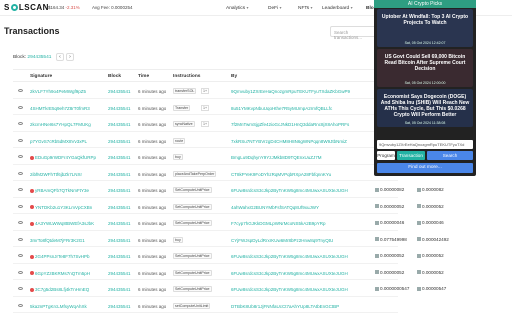  I want to click on signer-link: CYjFWJspDyLdRrxrKUw6Mr8bPz2Hnw8q9TnyQtU, so click(297, 240).